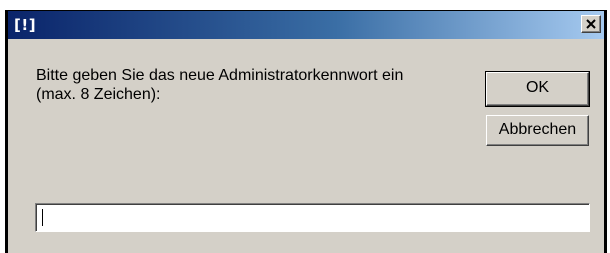 The image size is (610, 253). I want to click on close-button, so click(591, 24).